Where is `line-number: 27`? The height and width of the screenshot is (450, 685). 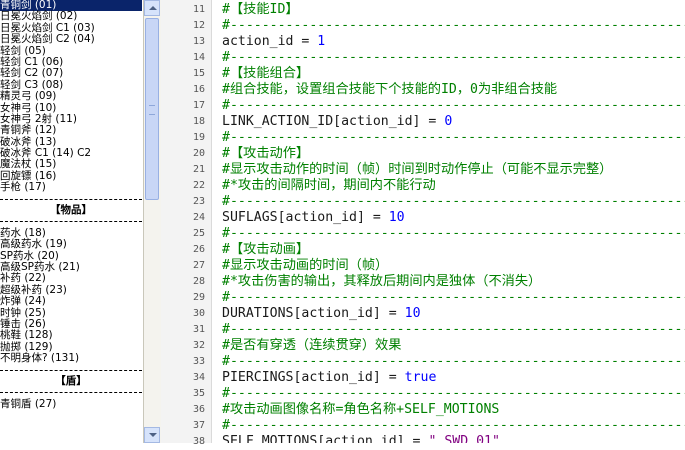
line-number: 27 is located at coordinates (198, 265).